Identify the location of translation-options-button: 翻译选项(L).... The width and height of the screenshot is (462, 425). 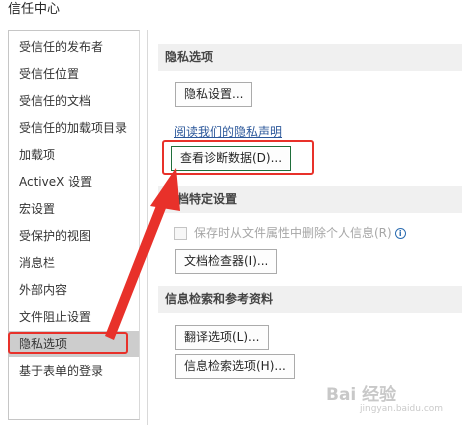
(222, 337).